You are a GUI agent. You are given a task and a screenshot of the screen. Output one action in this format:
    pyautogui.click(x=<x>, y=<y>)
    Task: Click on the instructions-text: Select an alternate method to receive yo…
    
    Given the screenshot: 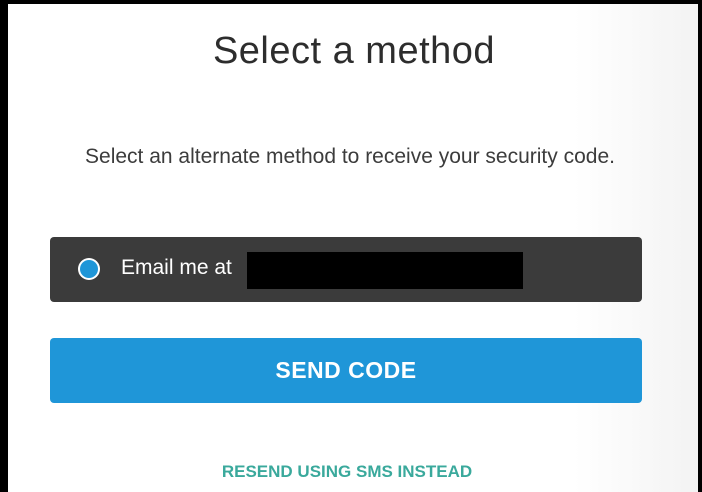 What is the action you would take?
    pyautogui.click(x=350, y=156)
    